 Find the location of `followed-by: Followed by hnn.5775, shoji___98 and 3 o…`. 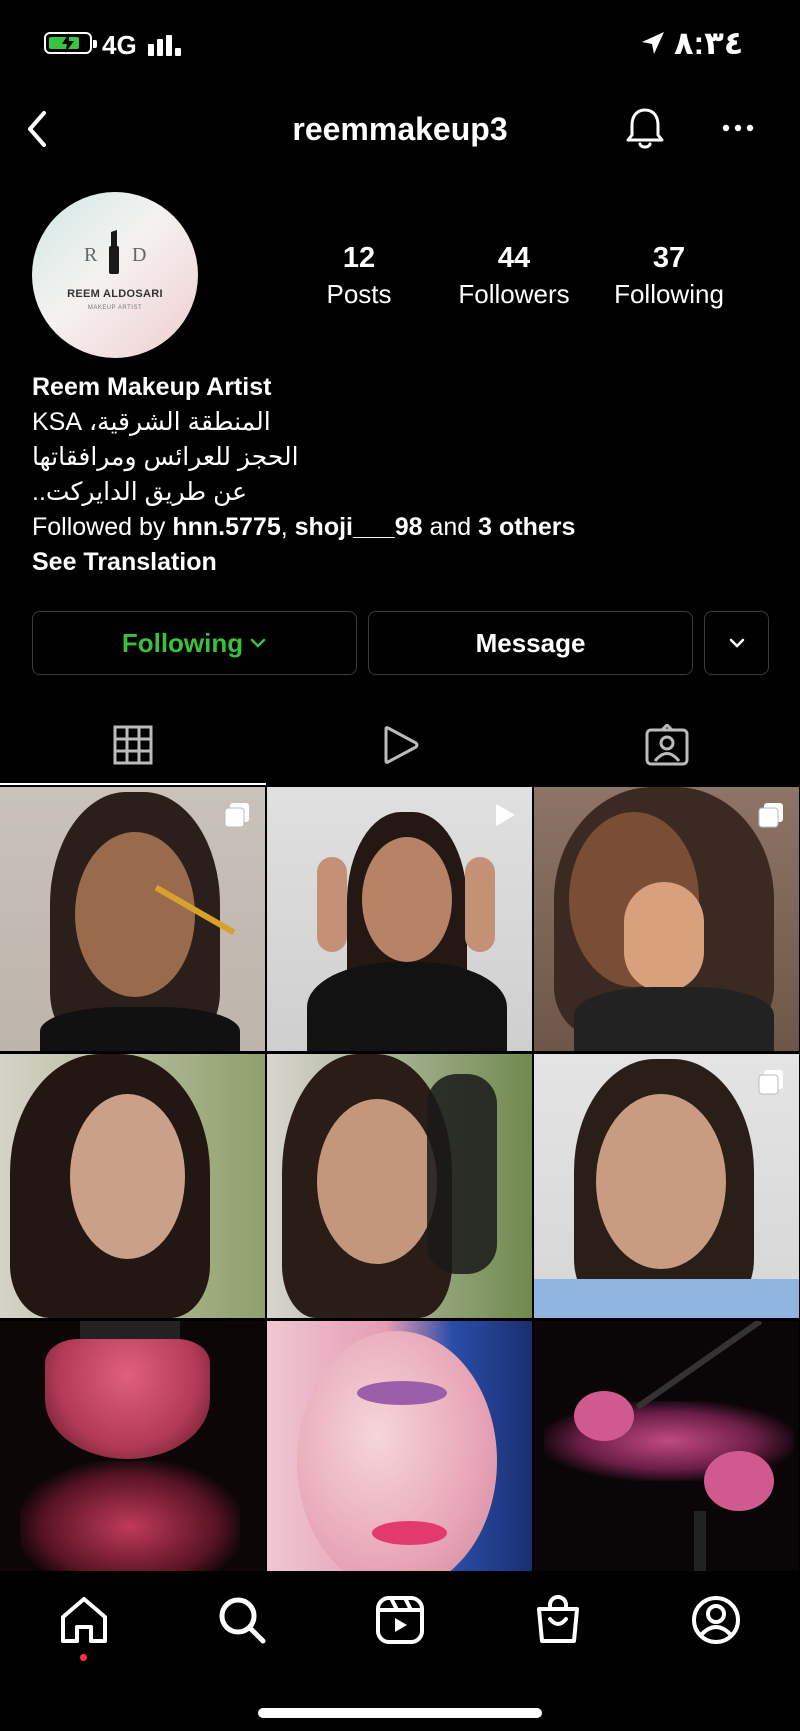

followed-by: Followed by hnn.5775, shoji___98 and 3 o… is located at coordinates (402, 527).